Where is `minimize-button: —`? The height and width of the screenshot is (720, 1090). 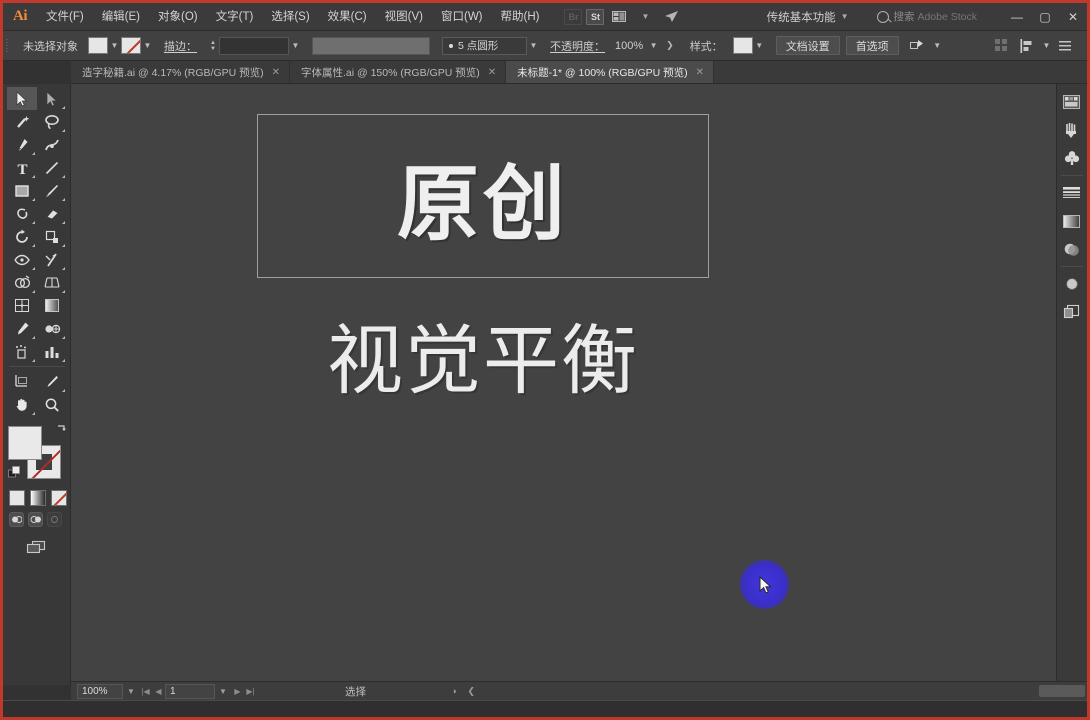
minimize-button: — is located at coordinates (1017, 17).